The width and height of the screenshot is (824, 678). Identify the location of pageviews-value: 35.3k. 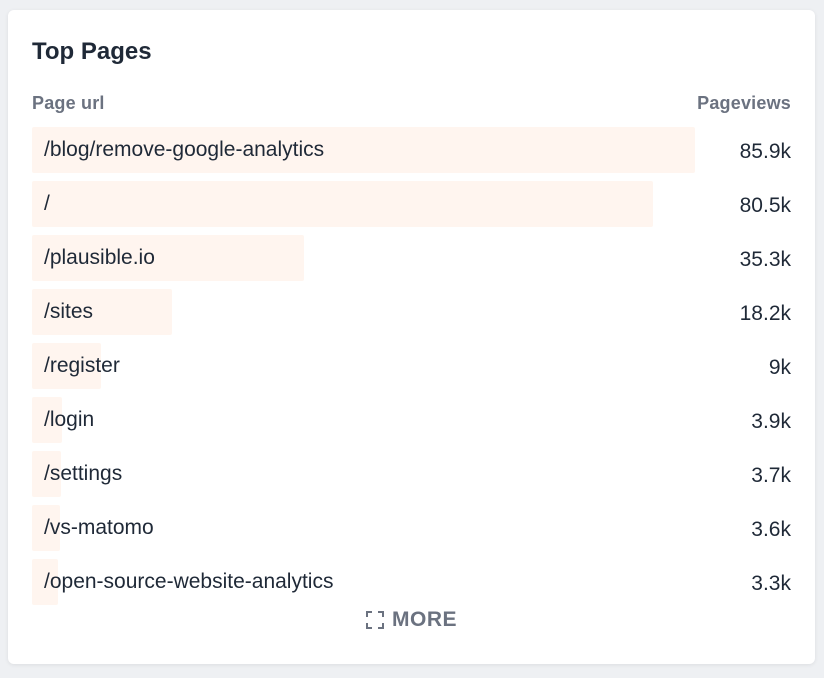
(765, 259).